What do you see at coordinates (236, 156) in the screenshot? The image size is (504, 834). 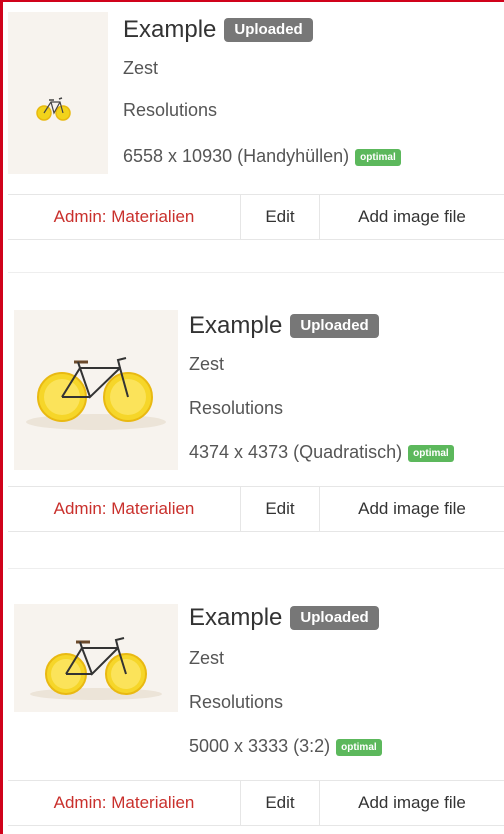 I see `resolution-value: 6558 x 10930 (Handyhüllen)` at bounding box center [236, 156].